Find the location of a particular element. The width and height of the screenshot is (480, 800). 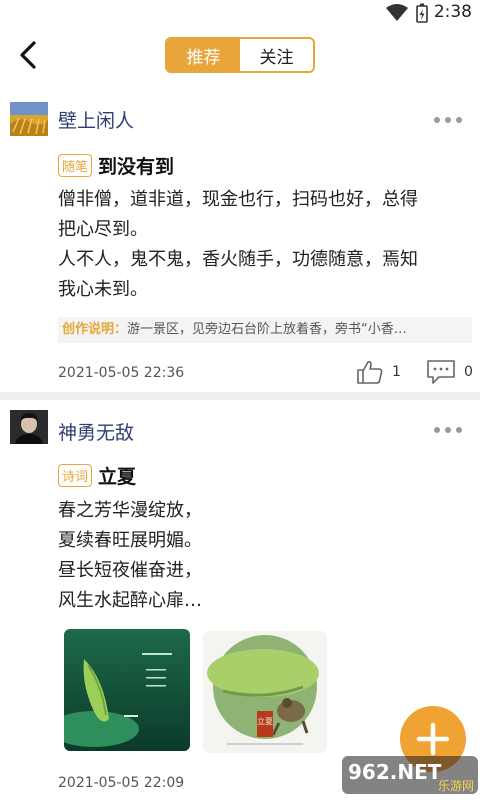

body-line: 春之芳华漫绽放， is located at coordinates (130, 510).